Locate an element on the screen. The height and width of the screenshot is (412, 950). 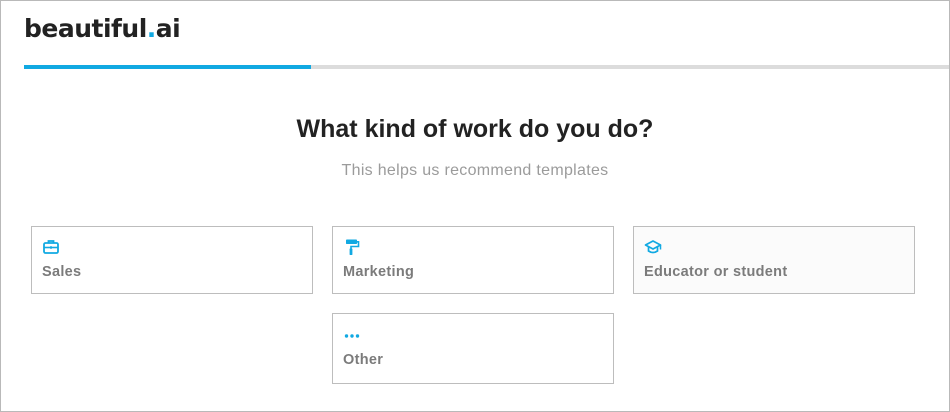
option-educator-or-student: Educator or student is located at coordinates (774, 260).